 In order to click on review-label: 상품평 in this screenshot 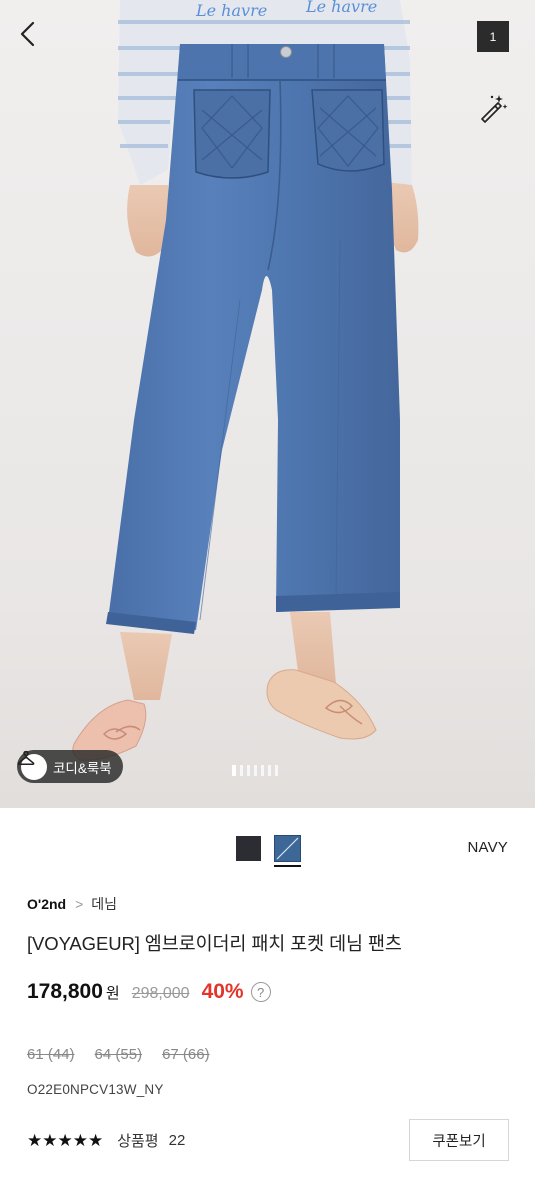, I will do `click(138, 1141)`.